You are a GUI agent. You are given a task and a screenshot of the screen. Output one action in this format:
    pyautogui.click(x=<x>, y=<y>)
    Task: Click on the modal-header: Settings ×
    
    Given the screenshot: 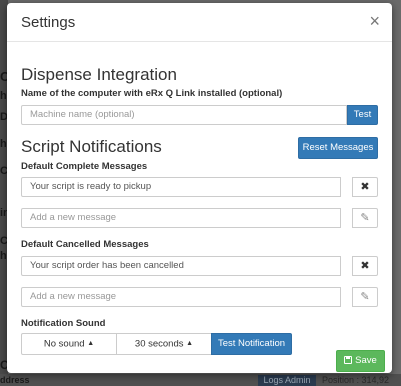 What is the action you would take?
    pyautogui.click(x=199, y=22)
    